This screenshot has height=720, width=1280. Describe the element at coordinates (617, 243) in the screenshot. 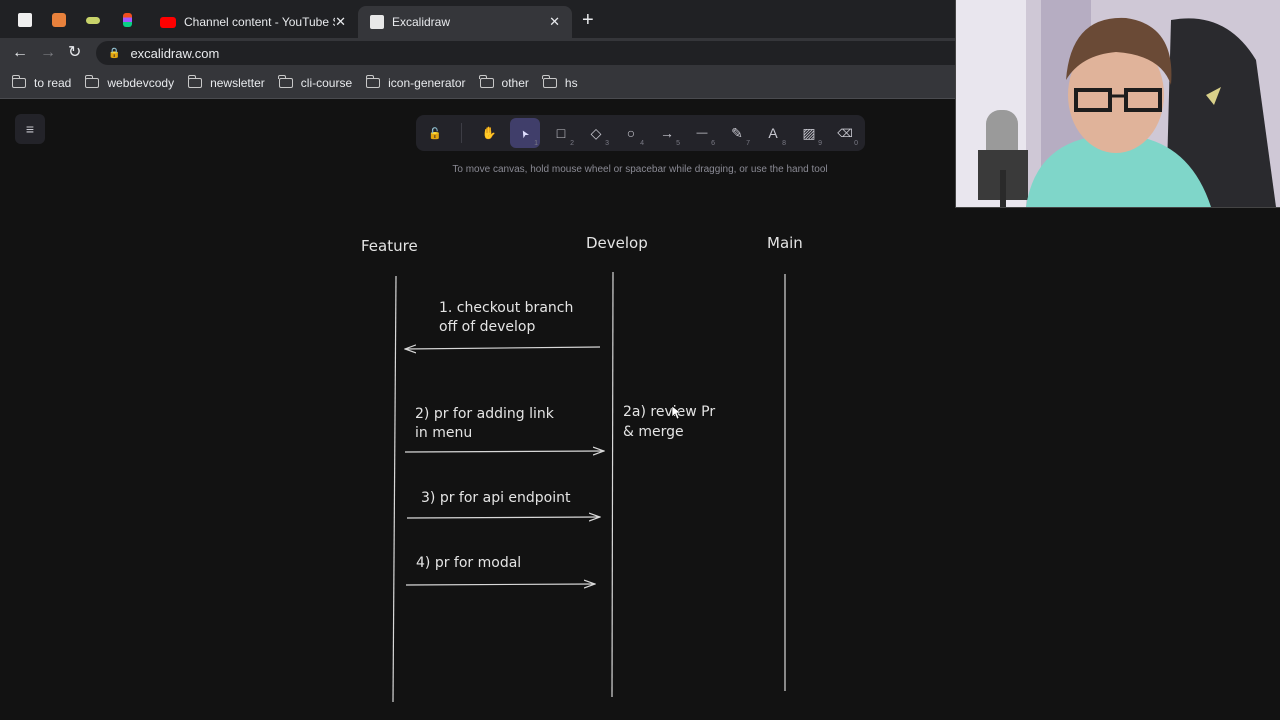

I see `develop-header: Develop` at that location.